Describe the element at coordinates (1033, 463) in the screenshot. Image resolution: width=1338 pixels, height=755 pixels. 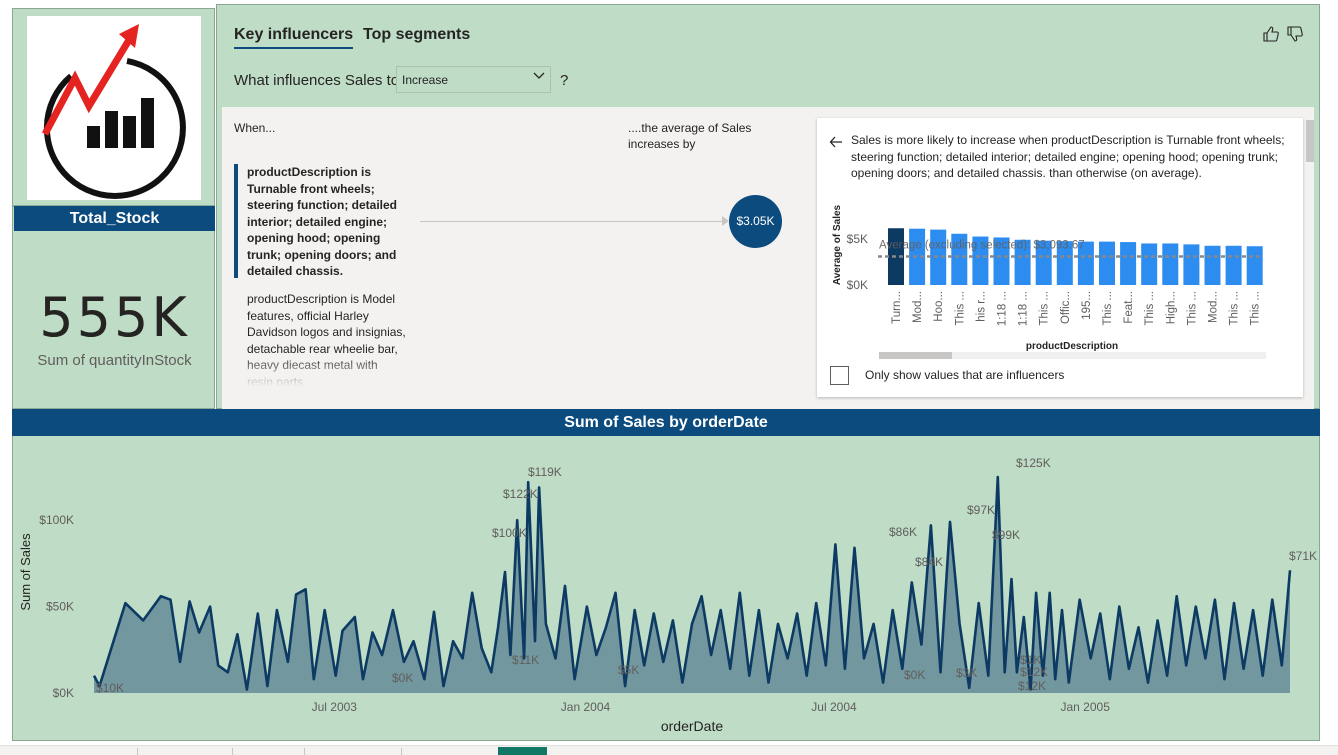
I see `data-label: $125K` at that location.